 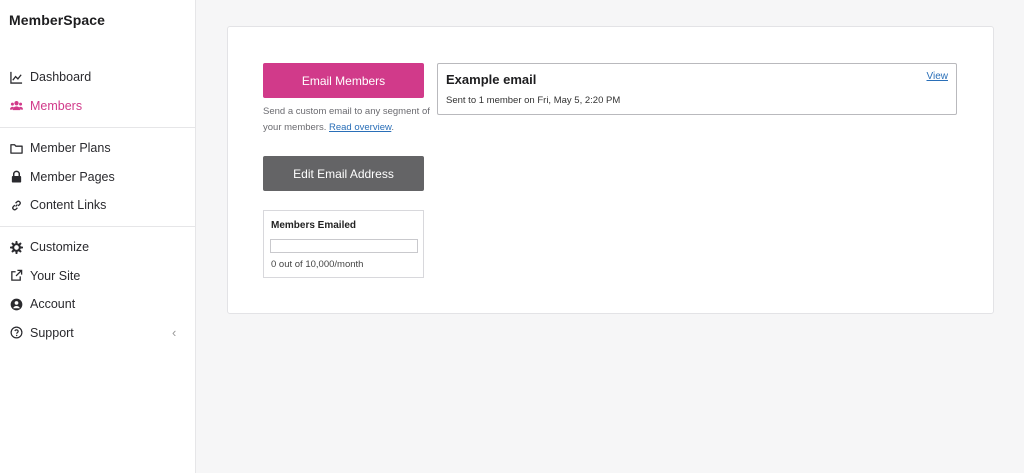 What do you see at coordinates (533, 100) in the screenshot?
I see `email-sent-info: Sent to 1 member on Fri, May 5, 2:20 PM` at bounding box center [533, 100].